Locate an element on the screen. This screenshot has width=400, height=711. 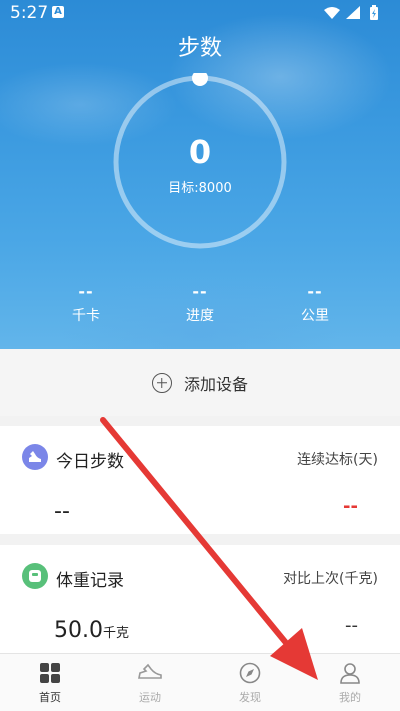
status-bar: 5:27 A is located at coordinates (200, 13).